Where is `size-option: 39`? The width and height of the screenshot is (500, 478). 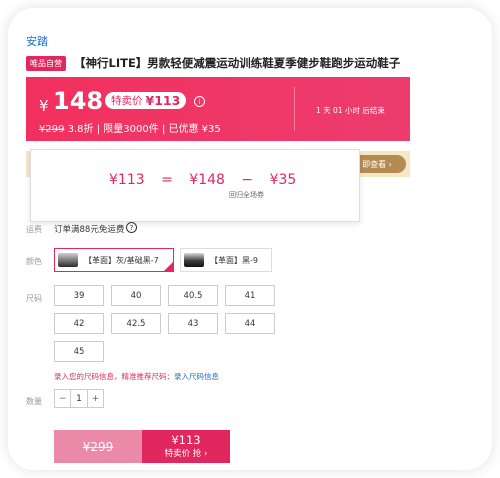 size-option: 39 is located at coordinates (79, 295).